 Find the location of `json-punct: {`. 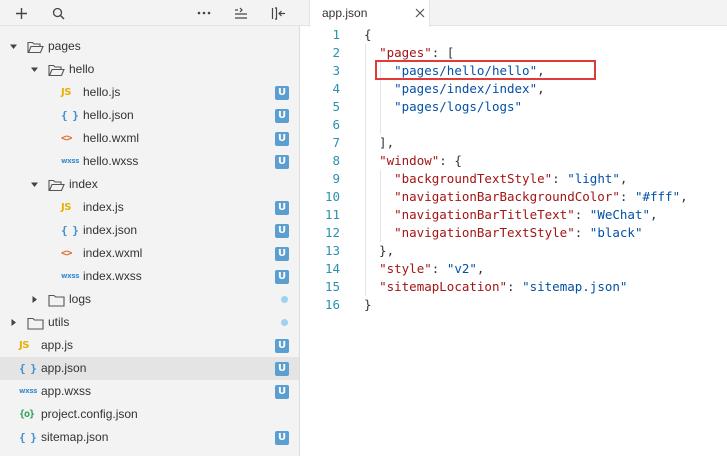

json-punct: { is located at coordinates (368, 34).